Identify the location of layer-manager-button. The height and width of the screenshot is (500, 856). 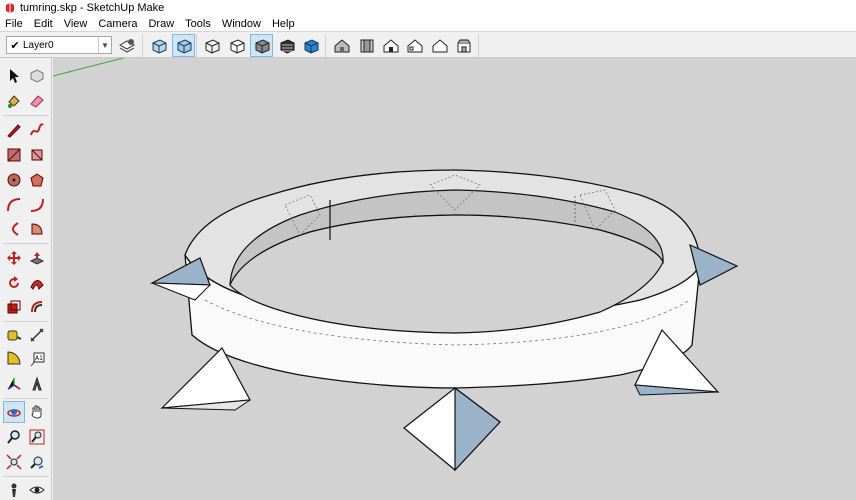
(126, 45).